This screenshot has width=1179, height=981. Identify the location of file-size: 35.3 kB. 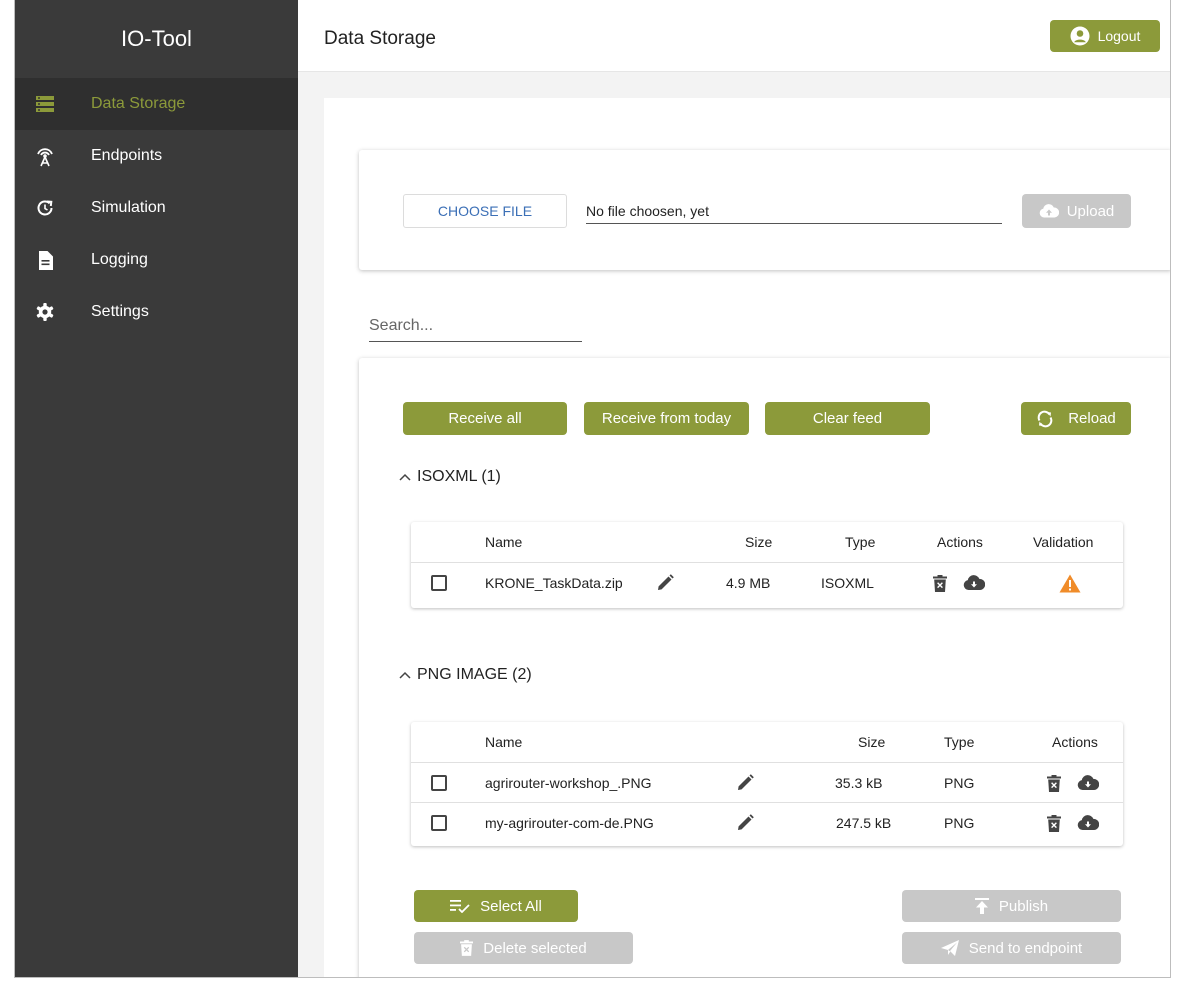
(859, 783).